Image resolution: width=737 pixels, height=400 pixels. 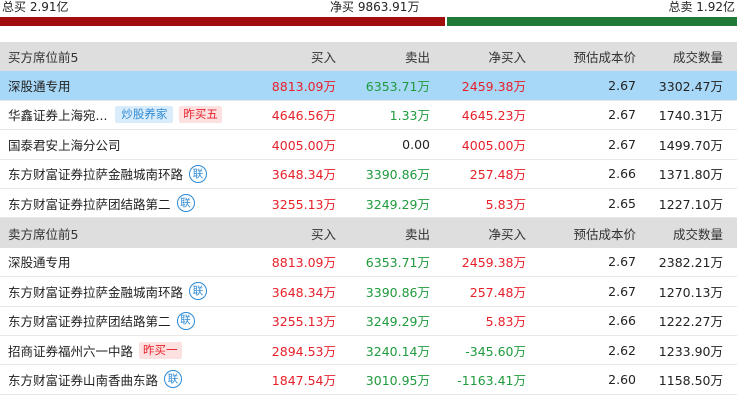 What do you see at coordinates (690, 116) in the screenshot?
I see `volume-value: 1740.31万` at bounding box center [690, 116].